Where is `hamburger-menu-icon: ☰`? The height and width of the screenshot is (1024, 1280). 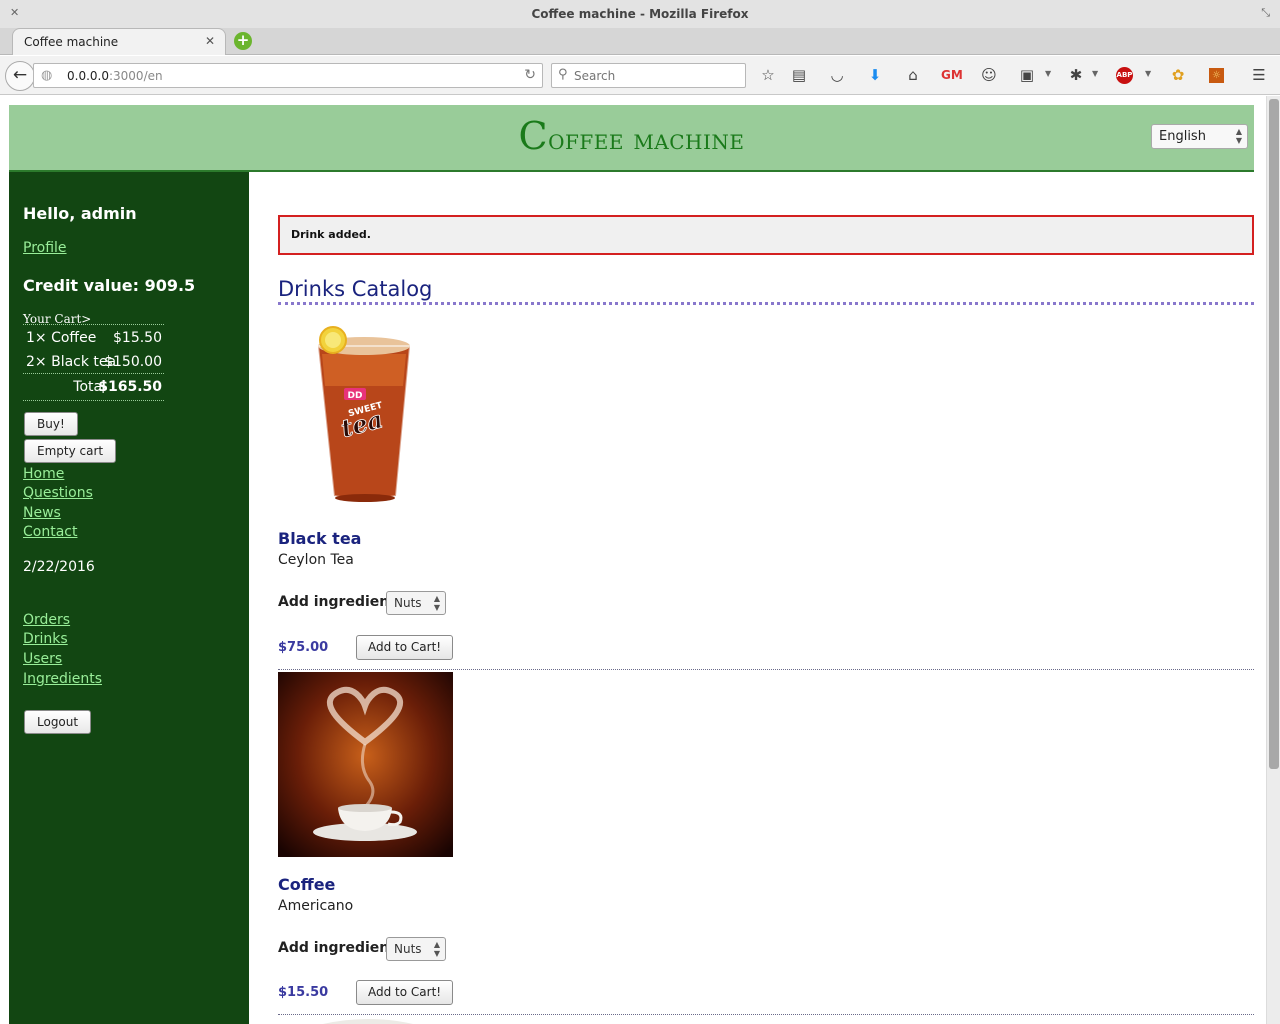
hamburger-menu-icon: ☰ is located at coordinates (1259, 75).